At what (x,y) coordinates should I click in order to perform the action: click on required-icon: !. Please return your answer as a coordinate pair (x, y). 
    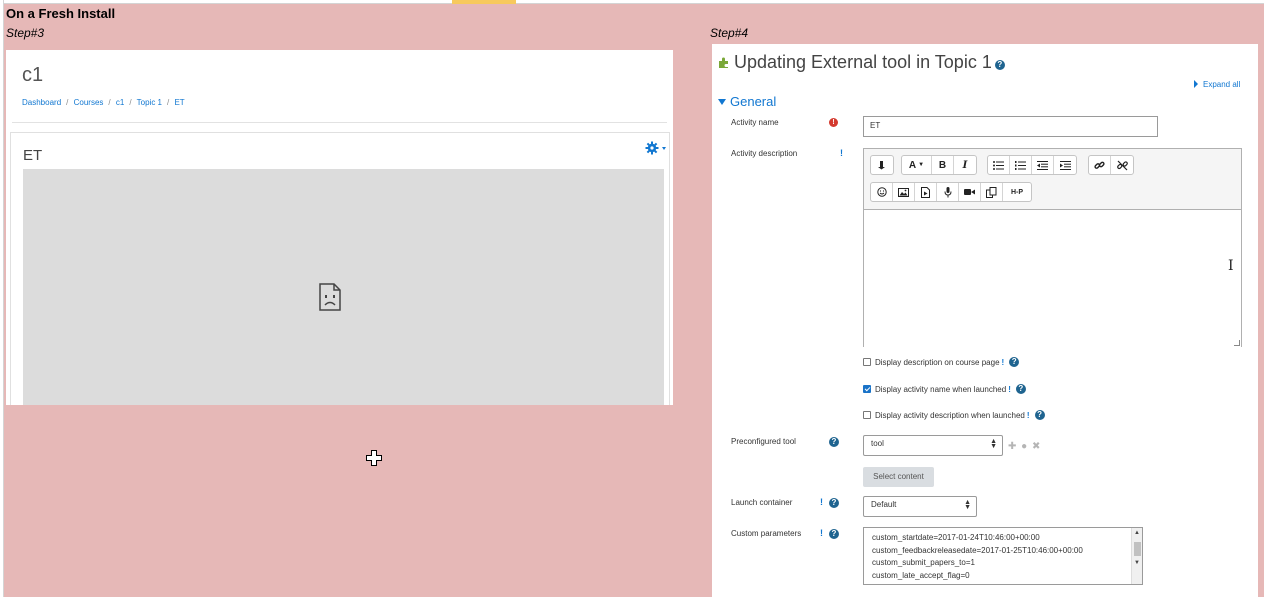
    Looking at the image, I should click on (833, 122).